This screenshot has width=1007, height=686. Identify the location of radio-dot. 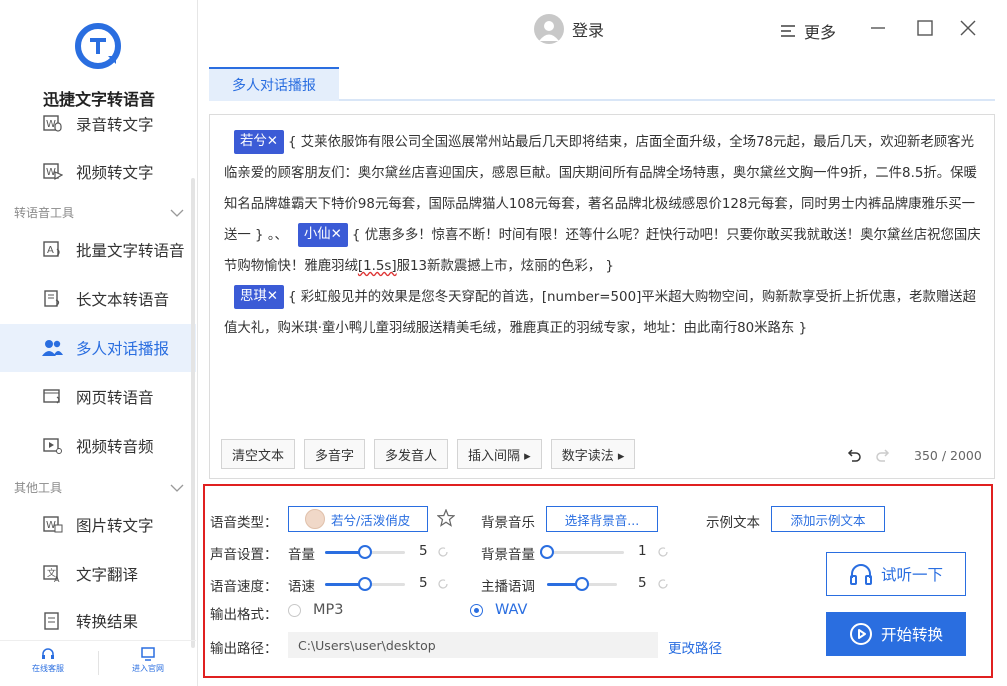
(294, 610).